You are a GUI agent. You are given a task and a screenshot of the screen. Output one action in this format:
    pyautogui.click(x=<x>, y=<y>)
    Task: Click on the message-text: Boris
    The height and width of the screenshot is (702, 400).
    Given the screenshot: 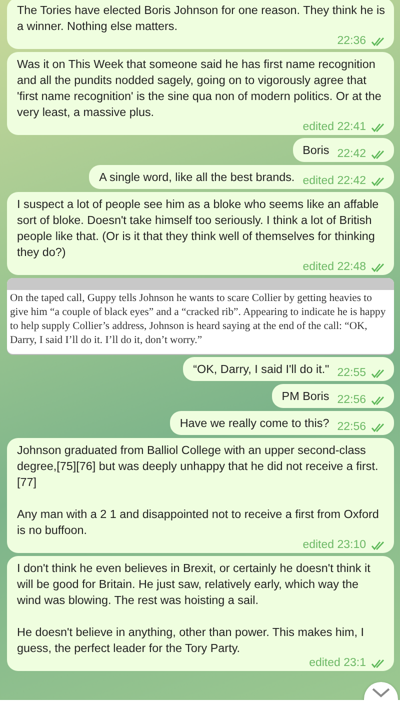 What is the action you would take?
    pyautogui.click(x=316, y=151)
    